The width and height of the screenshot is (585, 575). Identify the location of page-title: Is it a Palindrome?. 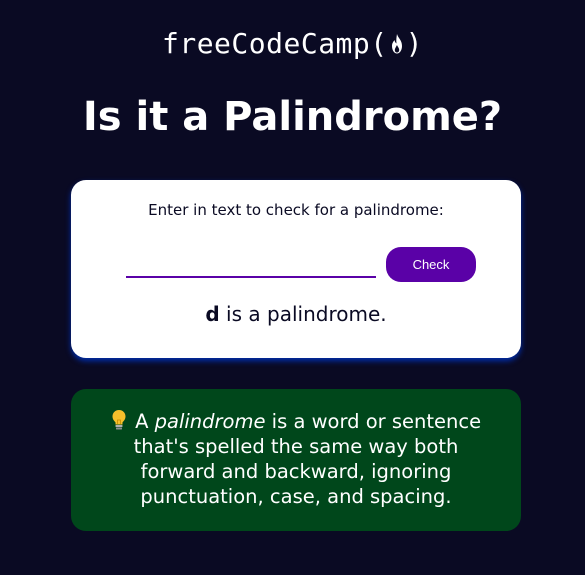
(292, 117).